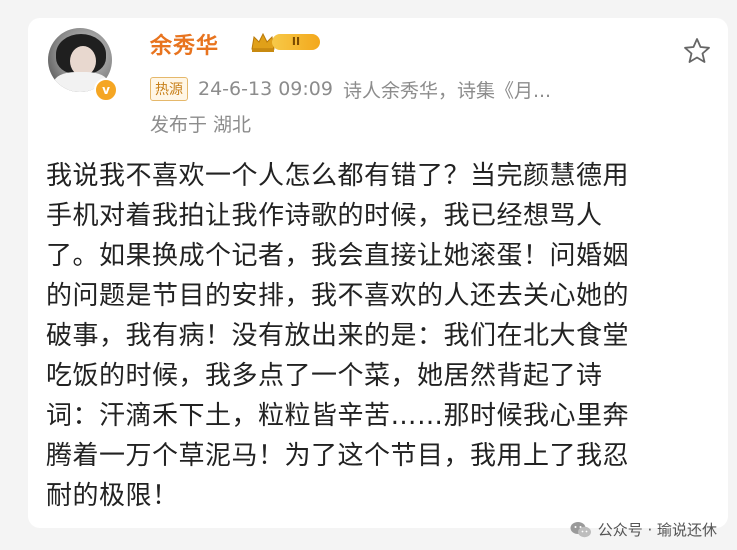 Image resolution: width=737 pixels, height=550 pixels. What do you see at coordinates (580, 529) in the screenshot?
I see `wechat-icon` at bounding box center [580, 529].